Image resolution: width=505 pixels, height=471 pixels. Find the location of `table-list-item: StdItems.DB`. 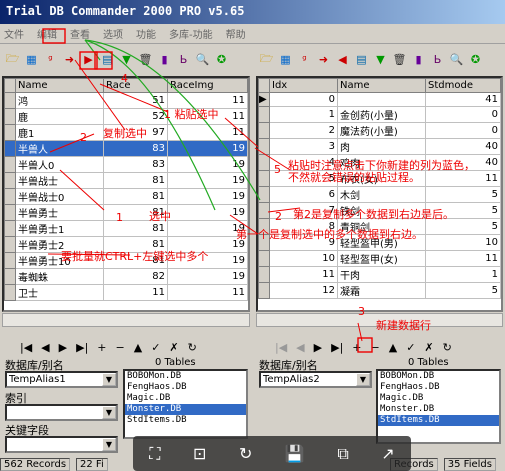

table-list-item: StdItems.DB is located at coordinates (438, 420).